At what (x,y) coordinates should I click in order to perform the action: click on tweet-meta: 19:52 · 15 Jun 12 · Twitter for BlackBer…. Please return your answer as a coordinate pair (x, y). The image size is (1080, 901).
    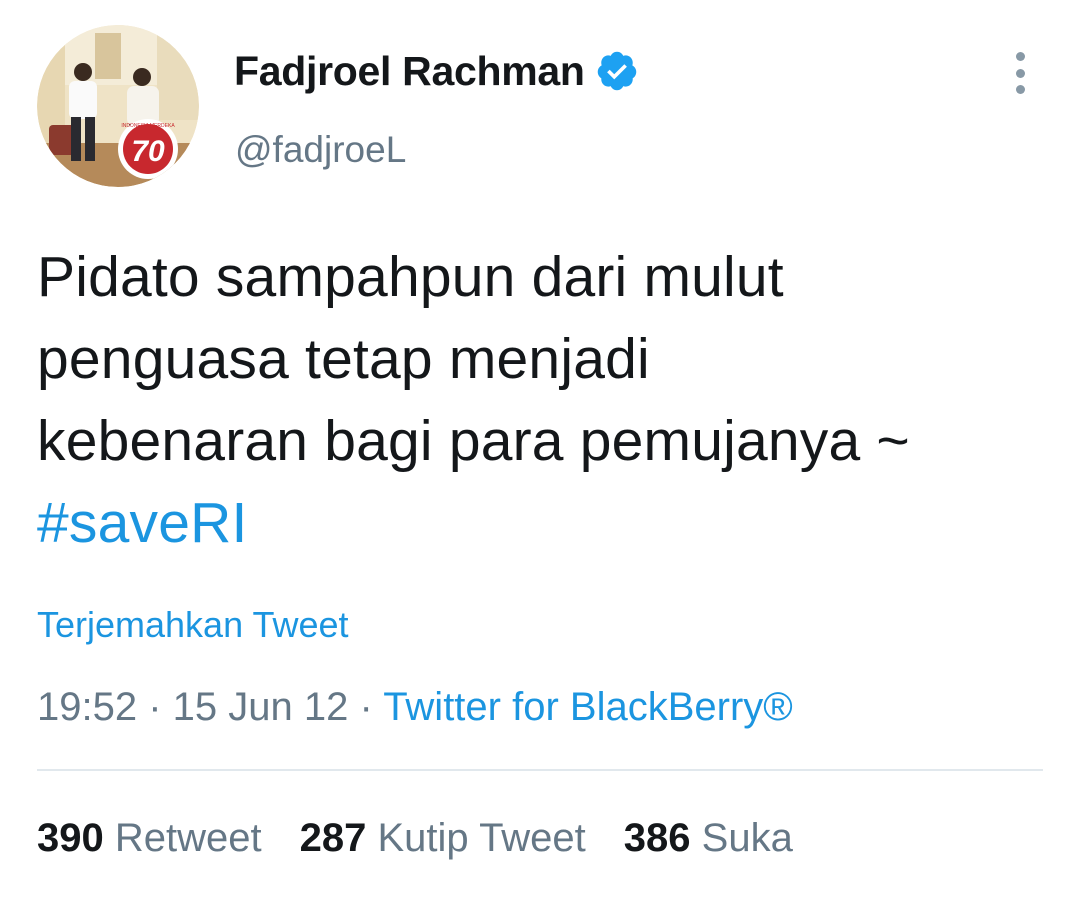
    Looking at the image, I should click on (415, 707).